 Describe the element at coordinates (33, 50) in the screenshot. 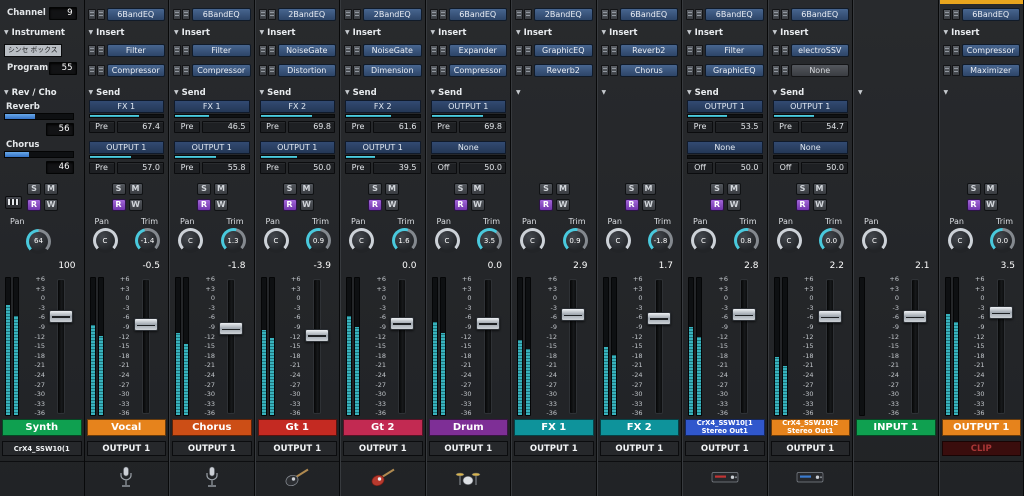

I see `instrument-name-button: シンセ ボックス` at that location.